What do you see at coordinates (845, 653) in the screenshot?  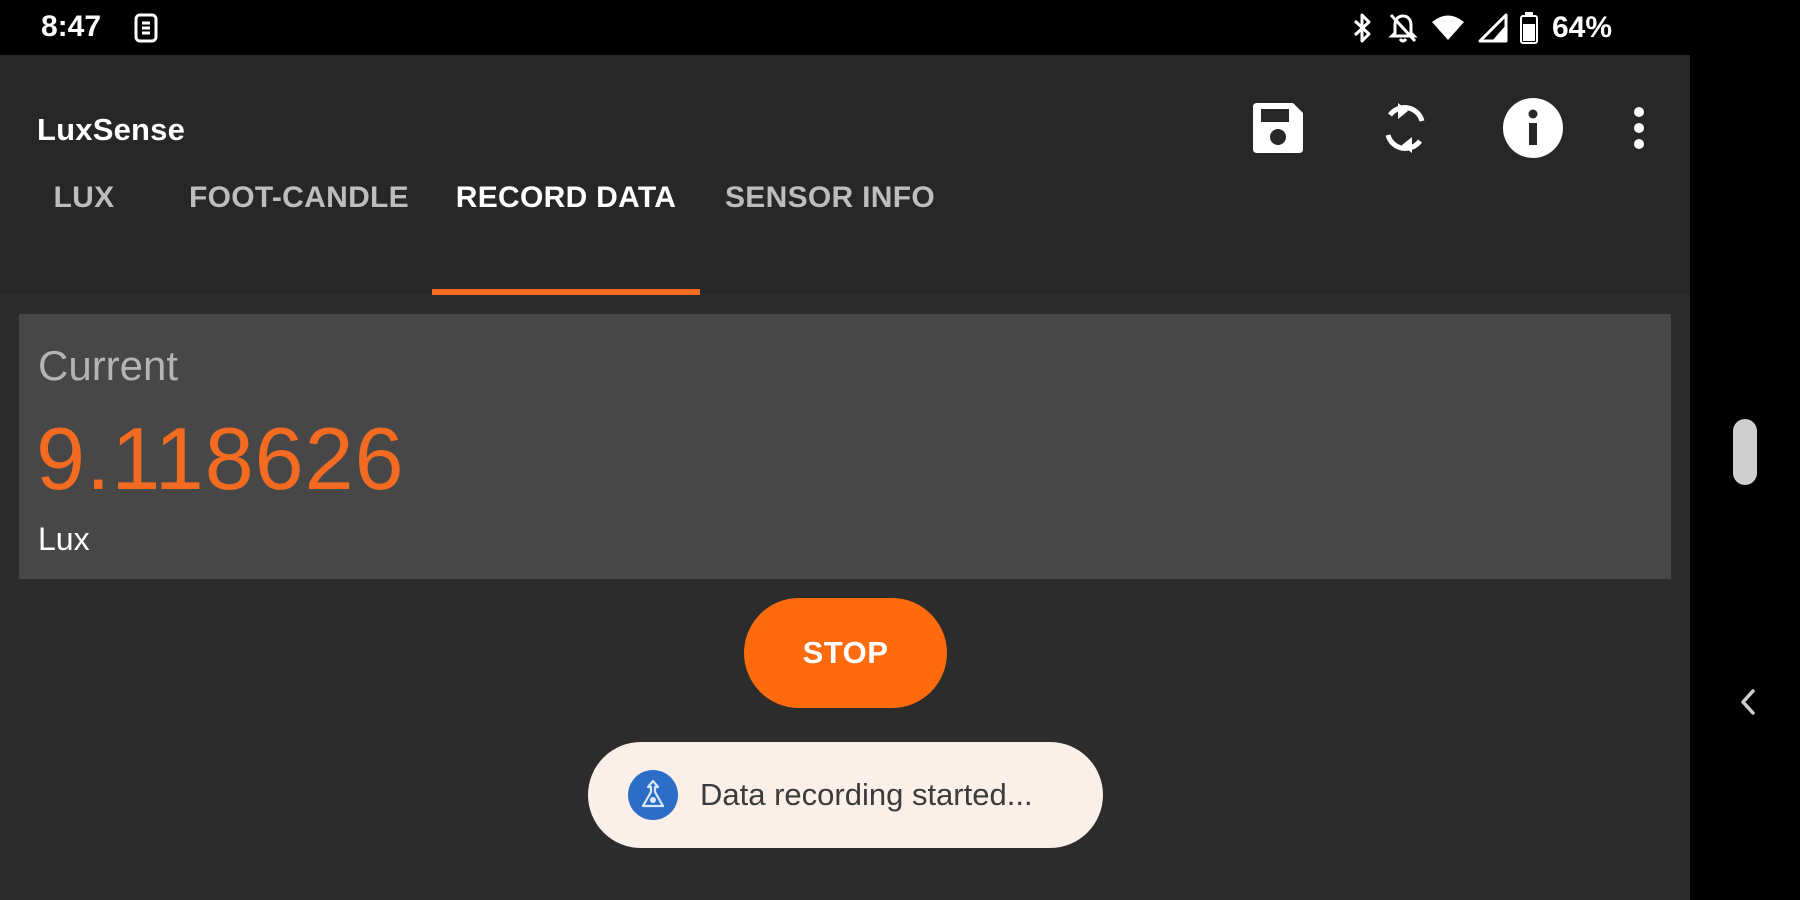 I see `stop-button: STOP` at bounding box center [845, 653].